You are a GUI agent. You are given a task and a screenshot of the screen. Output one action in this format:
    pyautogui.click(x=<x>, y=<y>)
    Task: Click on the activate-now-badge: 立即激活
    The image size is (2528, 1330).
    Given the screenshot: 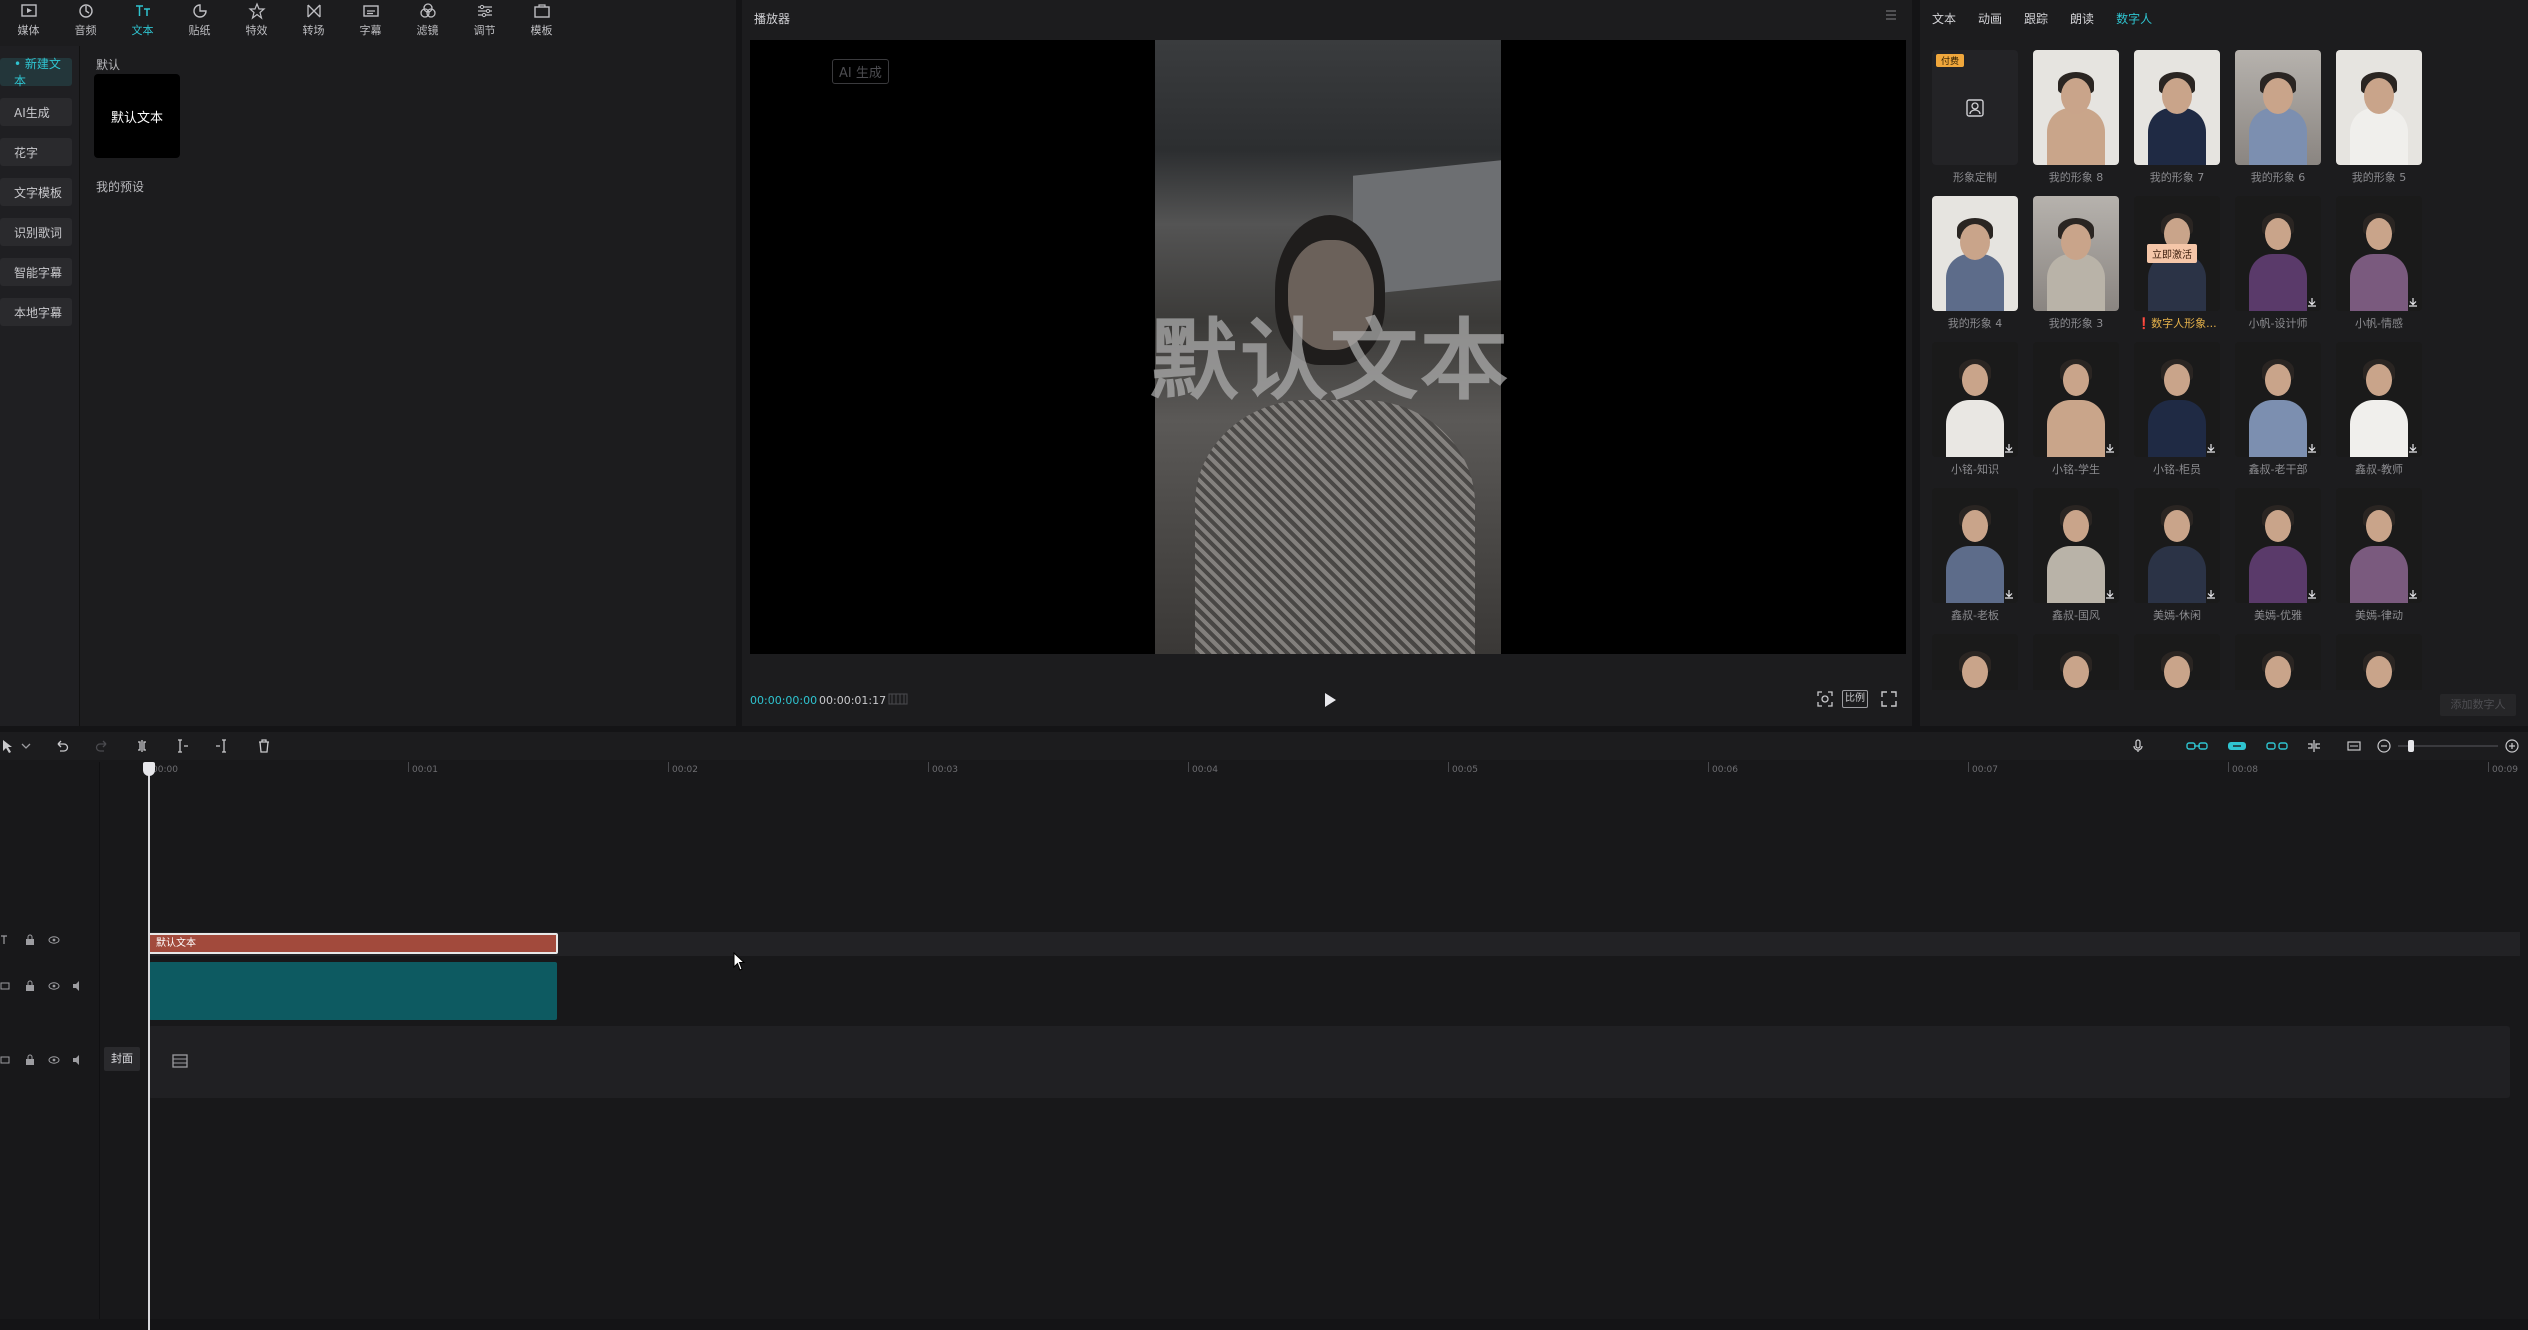 What is the action you would take?
    pyautogui.click(x=2172, y=253)
    